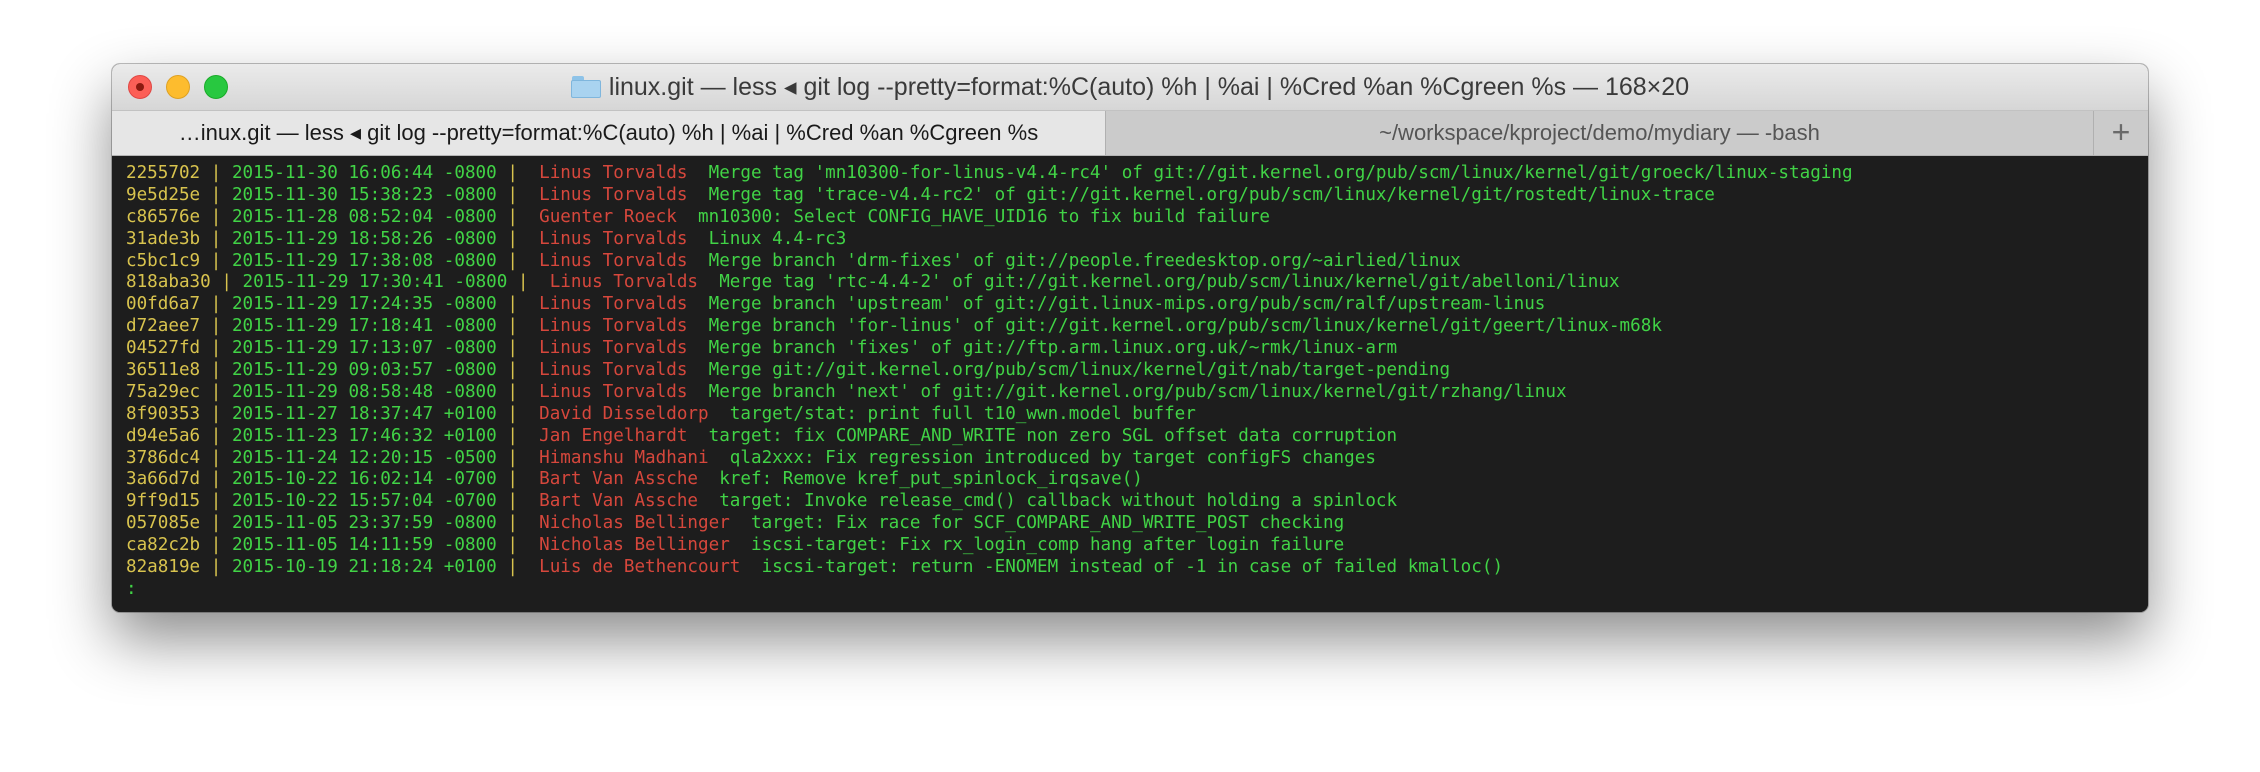 The height and width of the screenshot is (772, 2260). I want to click on commit-author: Himanshu Madhani, so click(624, 457).